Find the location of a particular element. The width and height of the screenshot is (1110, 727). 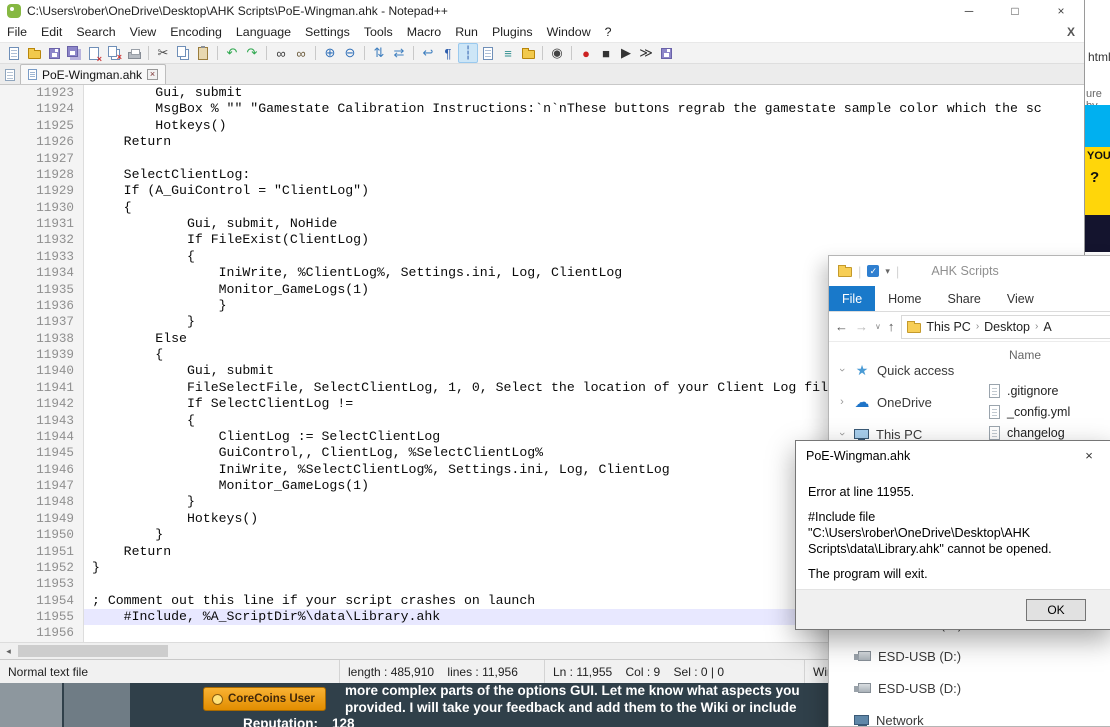

sync-horizontal-icon: ⇄ is located at coordinates (399, 53).